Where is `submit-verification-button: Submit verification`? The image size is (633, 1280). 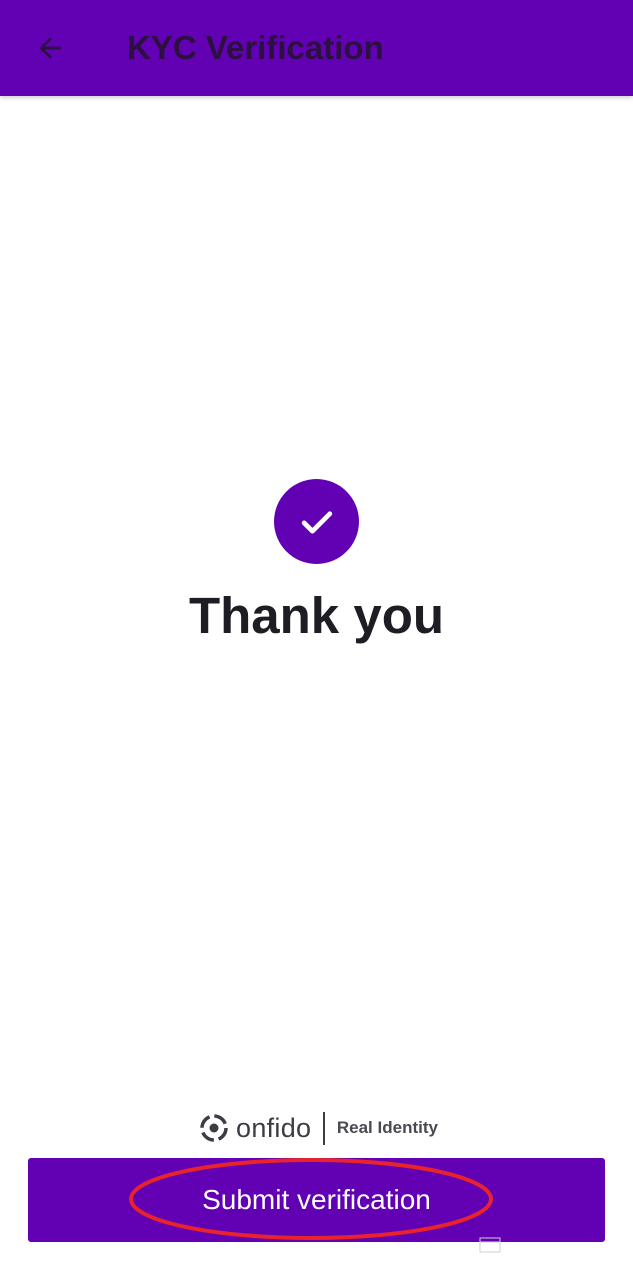 submit-verification-button: Submit verification is located at coordinates (316, 1200).